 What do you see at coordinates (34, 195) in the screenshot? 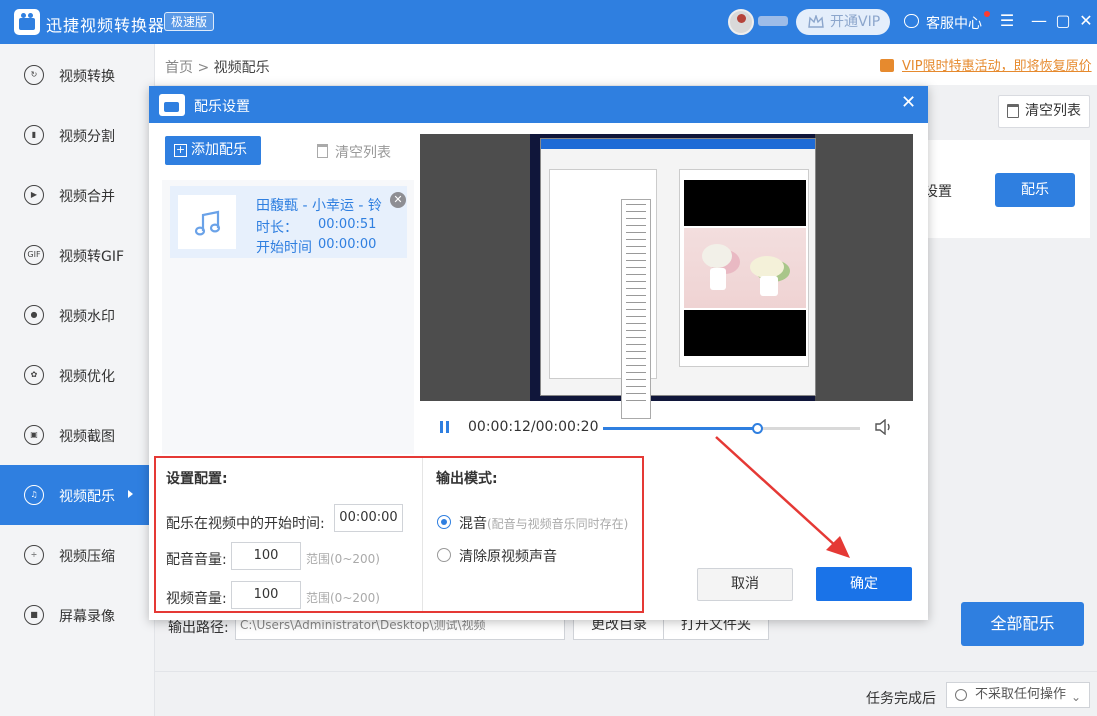
I see `merge-icon: ▶` at bounding box center [34, 195].